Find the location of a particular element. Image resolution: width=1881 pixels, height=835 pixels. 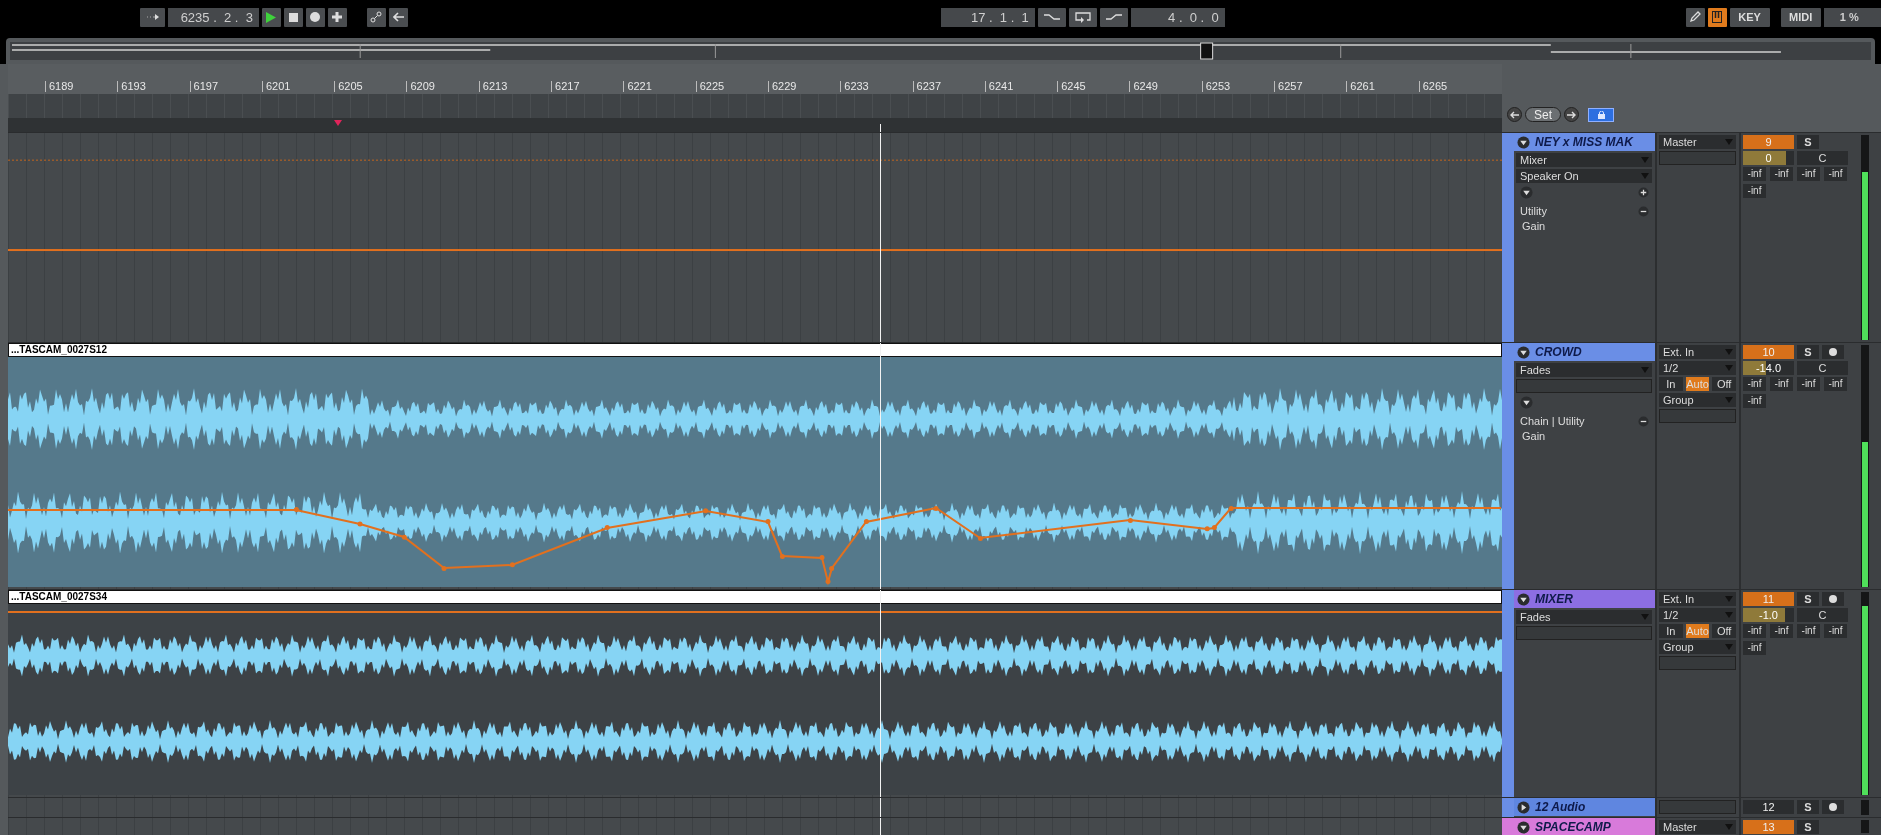

track-header: SPACECAMP is located at coordinates (1584, 826).